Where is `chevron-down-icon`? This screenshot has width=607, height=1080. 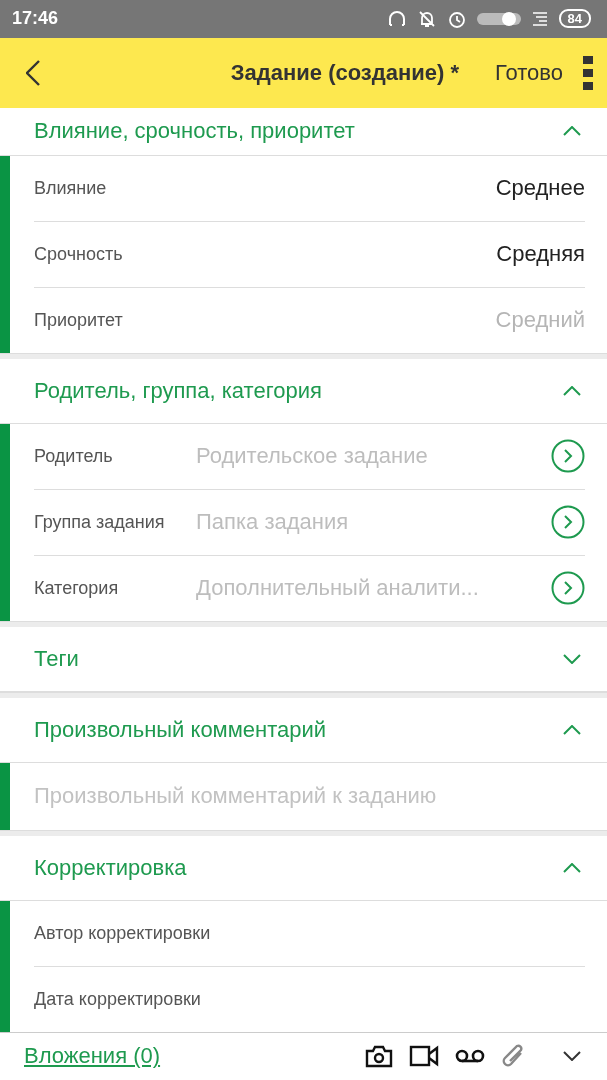 chevron-down-icon is located at coordinates (572, 1056).